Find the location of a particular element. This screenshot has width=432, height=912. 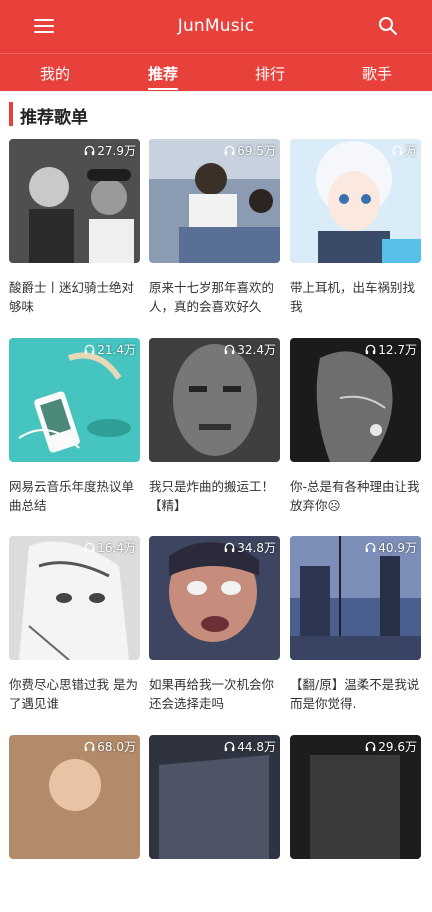

play-count: 29.6万 is located at coordinates (391, 746).